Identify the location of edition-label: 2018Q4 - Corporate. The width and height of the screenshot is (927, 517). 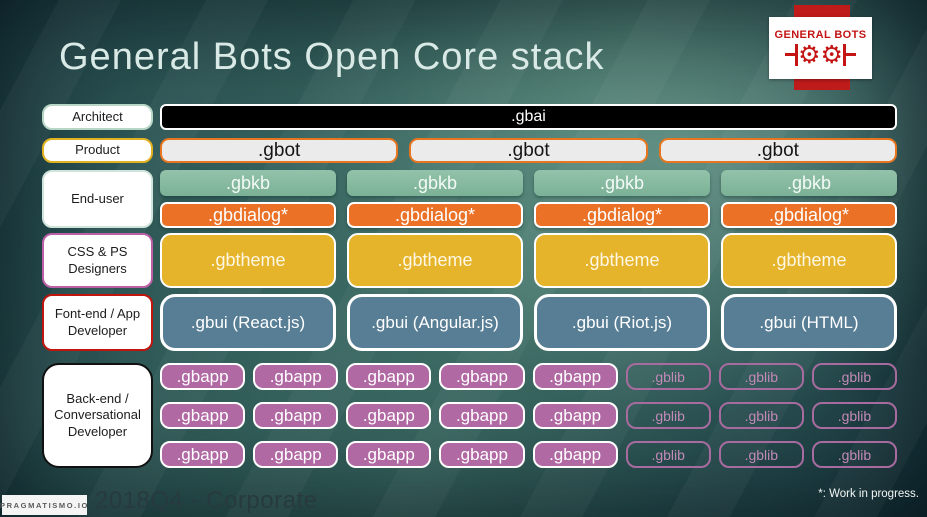
(206, 500).